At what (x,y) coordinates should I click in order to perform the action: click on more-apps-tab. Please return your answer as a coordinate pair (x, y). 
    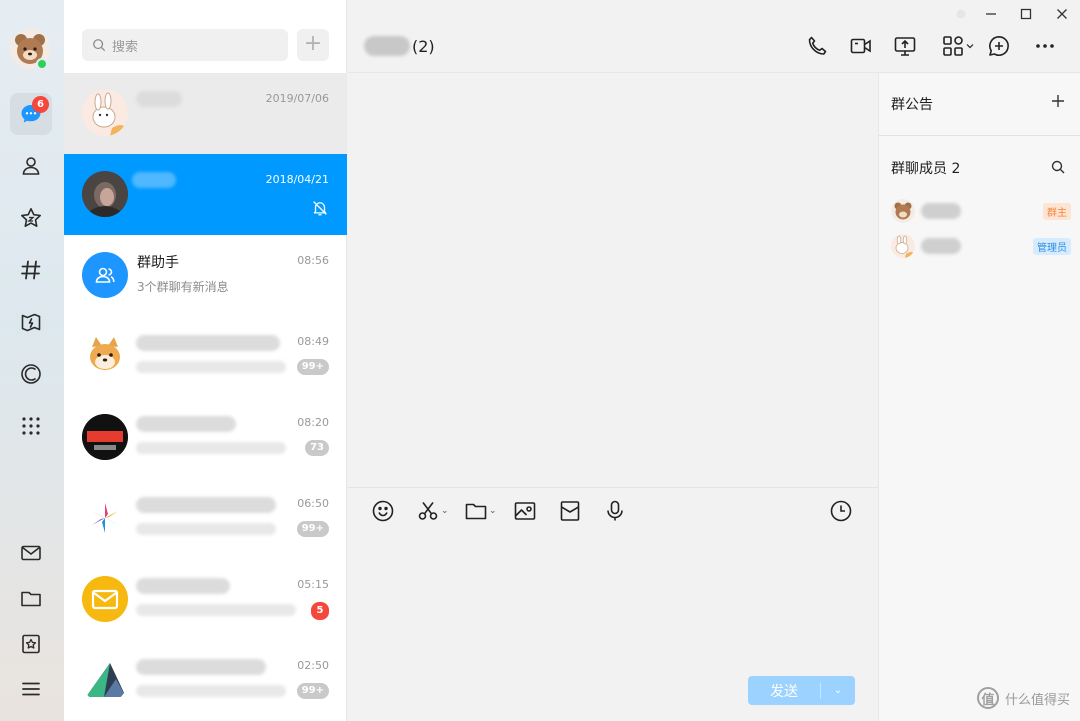
    Looking at the image, I should click on (31, 426).